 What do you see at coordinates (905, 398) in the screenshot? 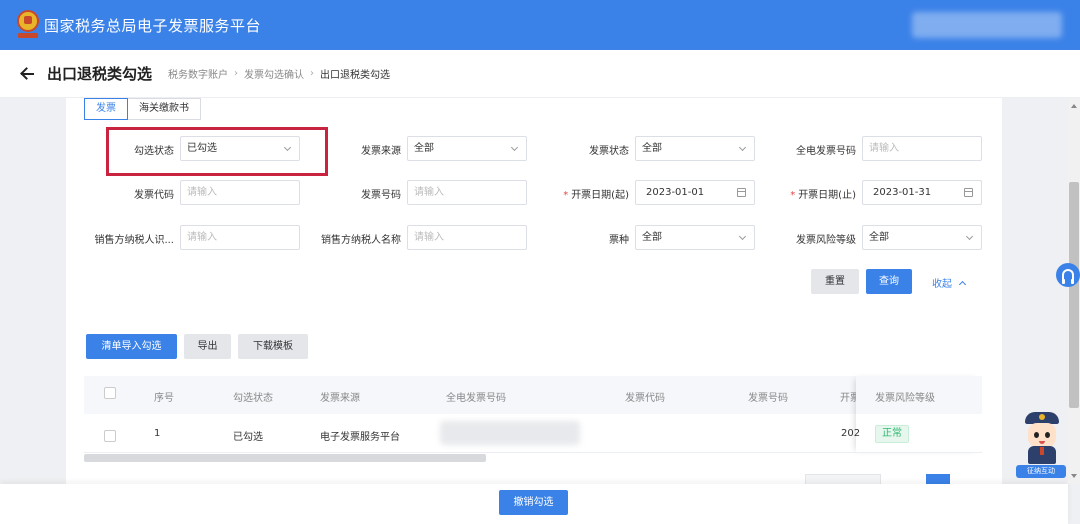
I see `column-header: 发票风险等级` at bounding box center [905, 398].